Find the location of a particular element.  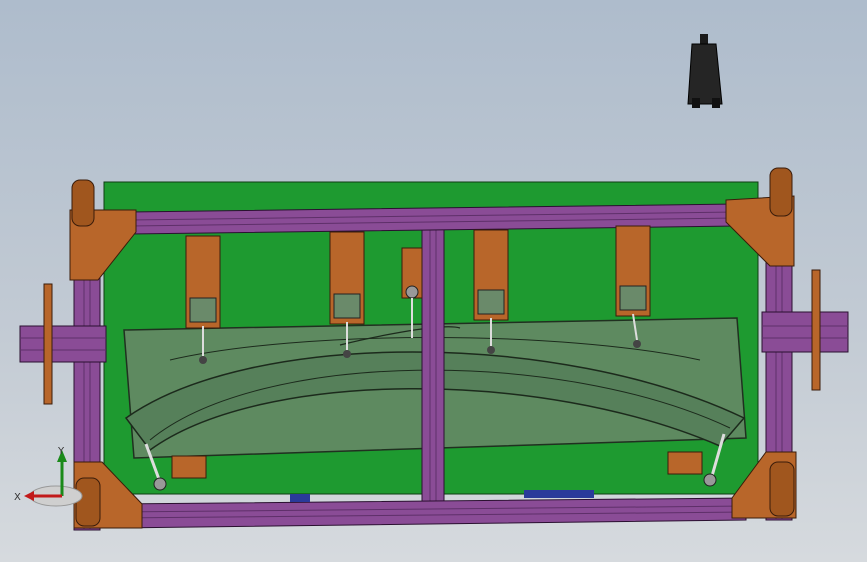

axis-triad-icon: Y X is located at coordinates (48, 476).